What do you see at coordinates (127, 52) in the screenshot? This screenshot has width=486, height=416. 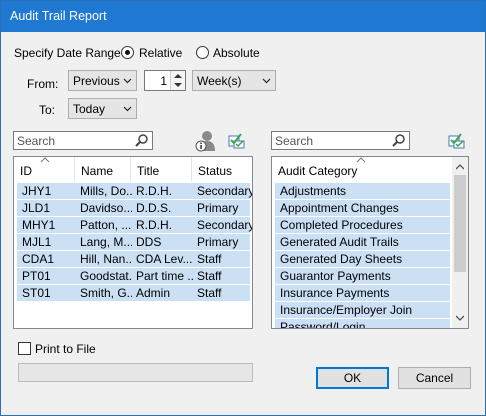 I see `relative-radio` at bounding box center [127, 52].